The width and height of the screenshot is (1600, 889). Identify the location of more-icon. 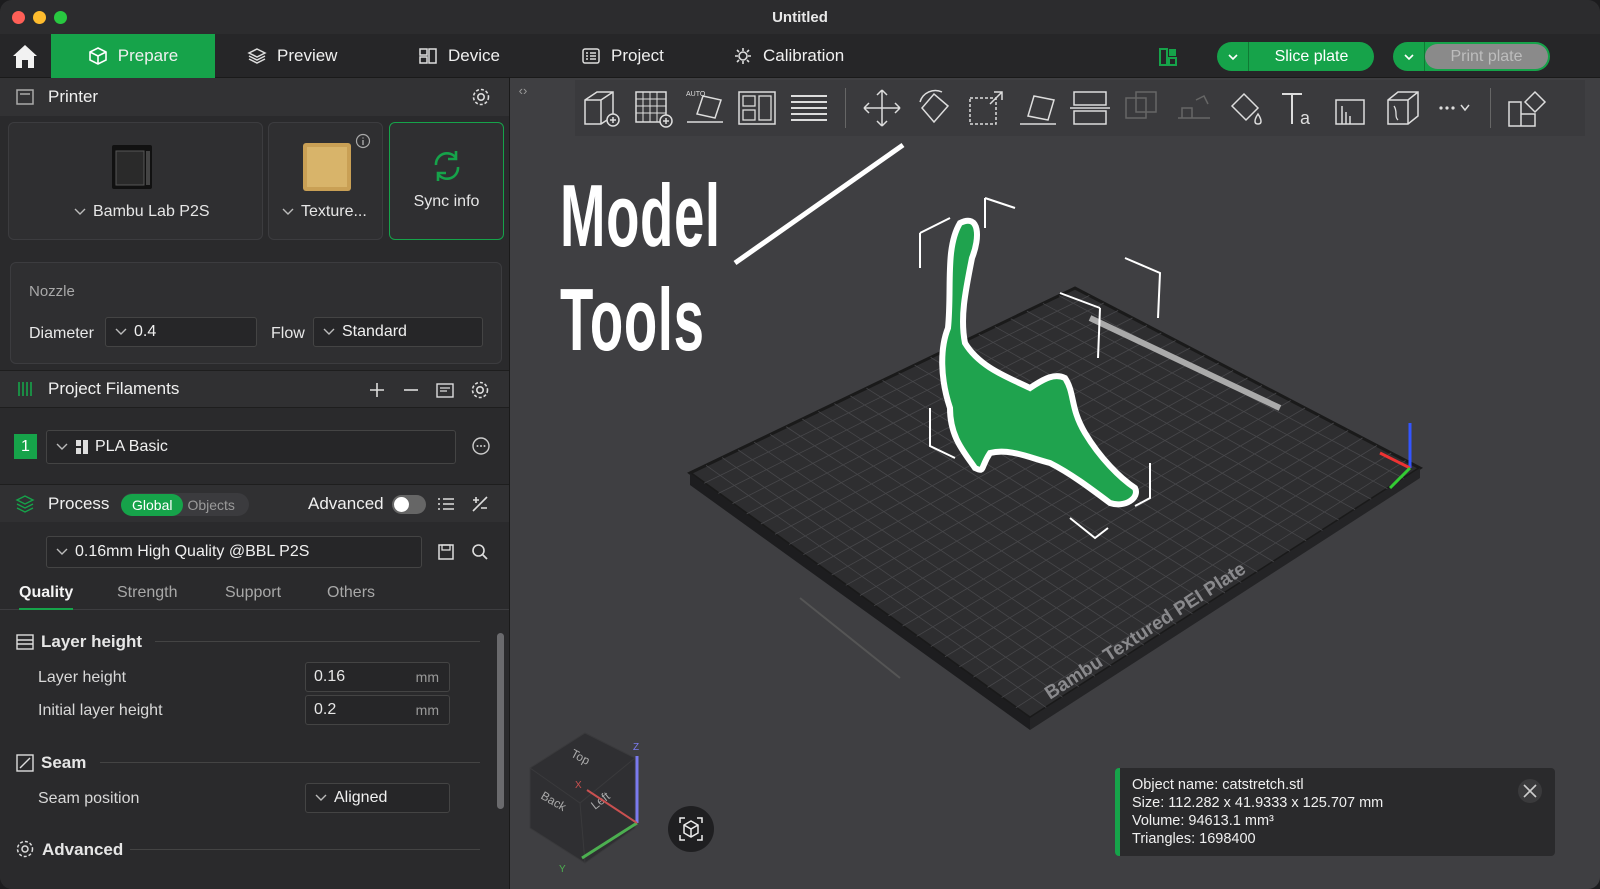
(1454, 108).